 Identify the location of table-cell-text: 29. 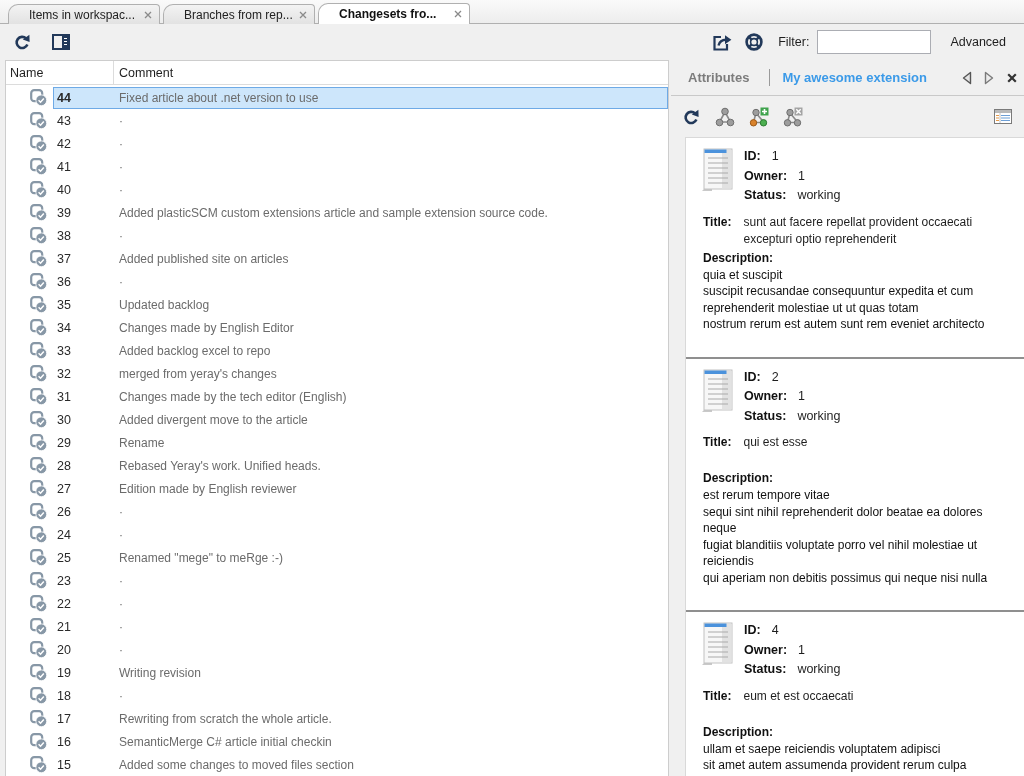
(64, 442).